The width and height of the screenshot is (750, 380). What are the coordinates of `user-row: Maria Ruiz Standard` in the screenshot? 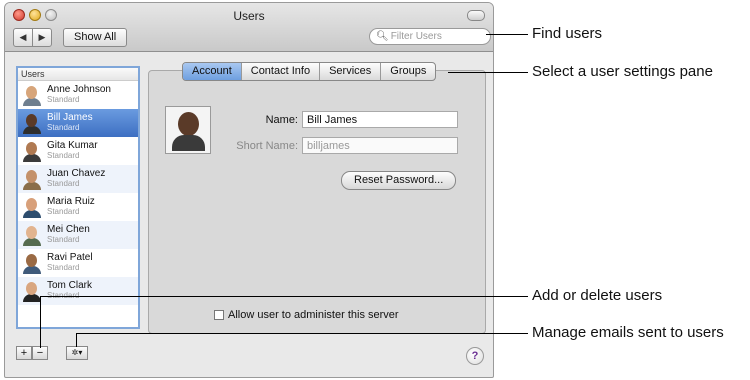 It's located at (78, 207).